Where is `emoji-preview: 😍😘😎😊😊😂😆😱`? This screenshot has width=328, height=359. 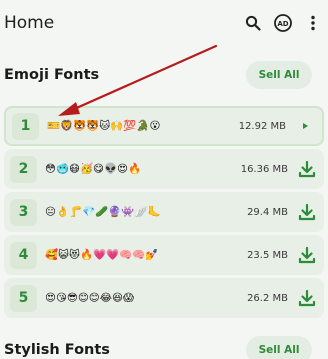 emoji-preview: 😍😘😎😊😊😂😆😱 is located at coordinates (89, 298).